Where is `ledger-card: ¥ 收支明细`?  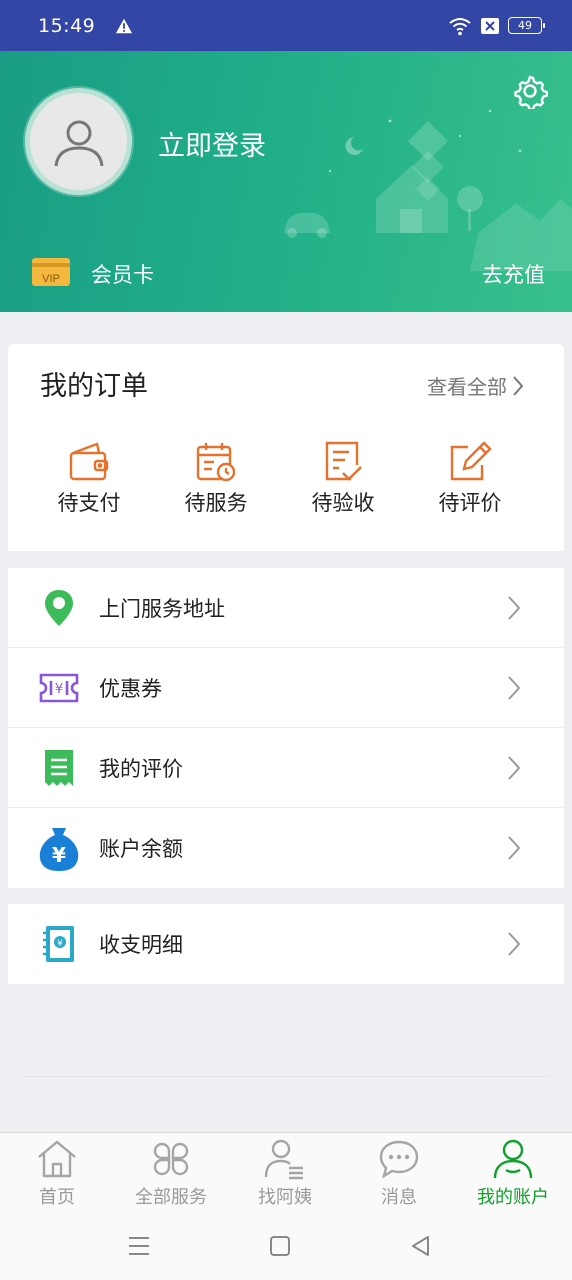
ledger-card: ¥ 收支明细 is located at coordinates (286, 944).